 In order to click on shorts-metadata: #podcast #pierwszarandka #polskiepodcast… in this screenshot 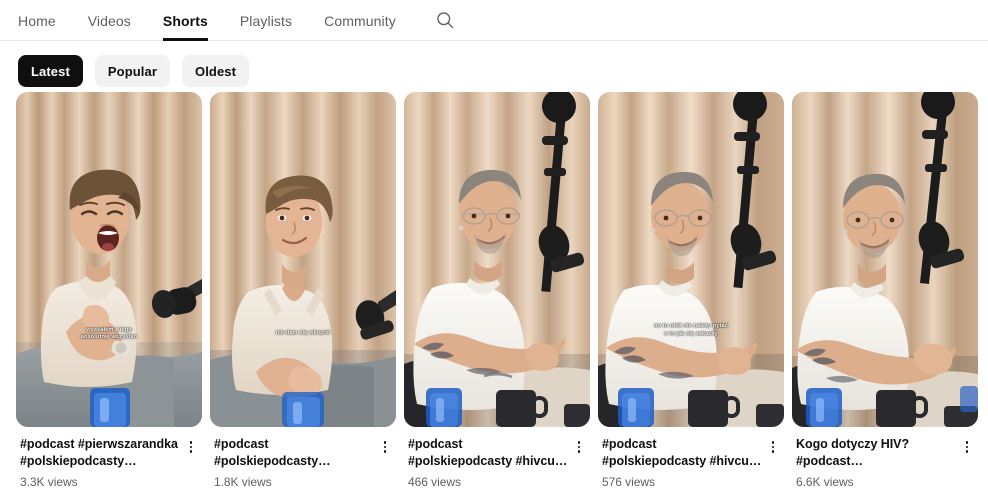, I will do `click(109, 458)`.